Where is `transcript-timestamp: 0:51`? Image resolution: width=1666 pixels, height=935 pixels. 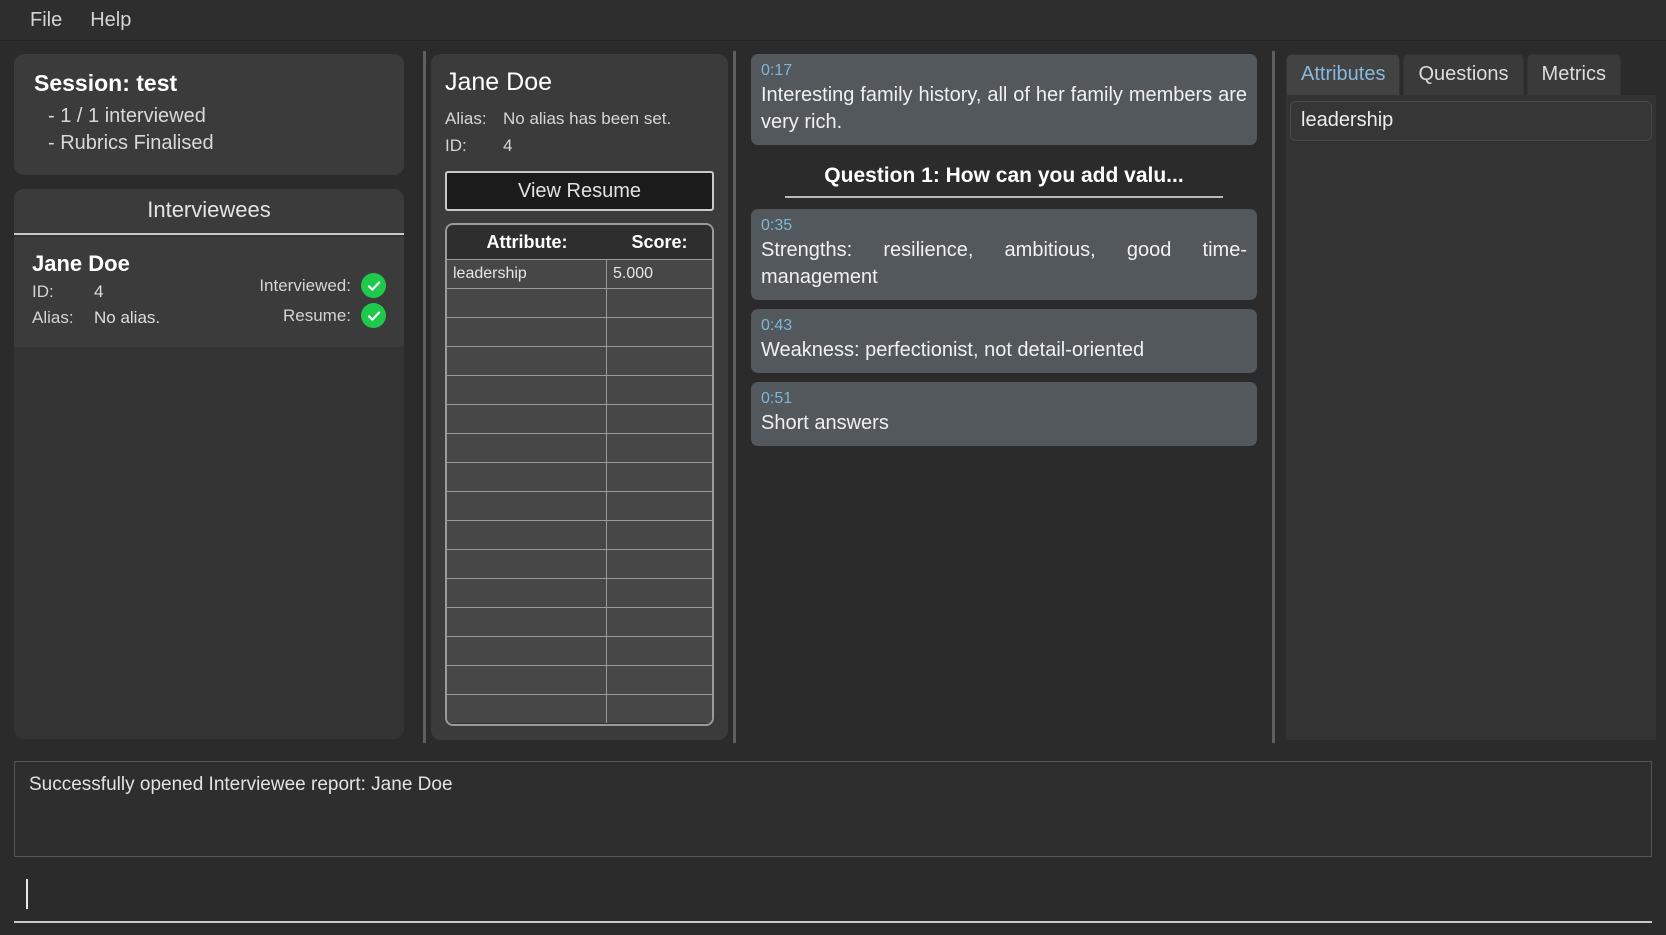 transcript-timestamp: 0:51 is located at coordinates (777, 398).